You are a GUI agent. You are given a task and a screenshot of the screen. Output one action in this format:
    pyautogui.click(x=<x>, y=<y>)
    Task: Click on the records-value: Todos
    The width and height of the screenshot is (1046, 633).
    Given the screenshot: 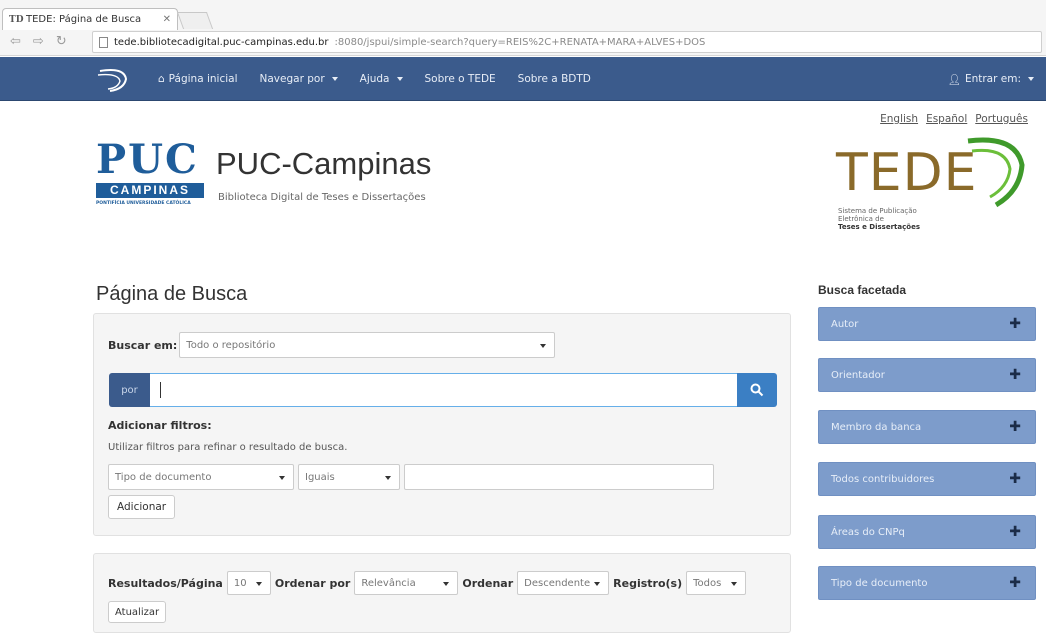 What is the action you would take?
    pyautogui.click(x=707, y=583)
    